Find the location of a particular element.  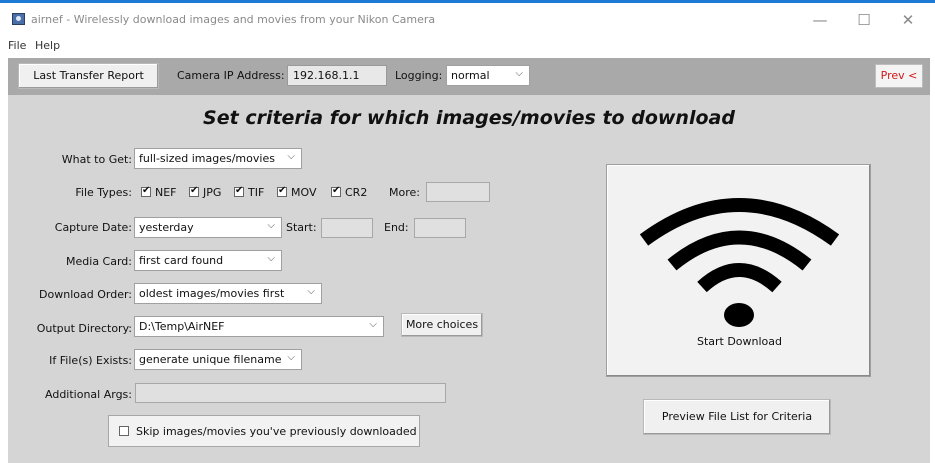

nef-checkbox: NEF is located at coordinates (159, 192).